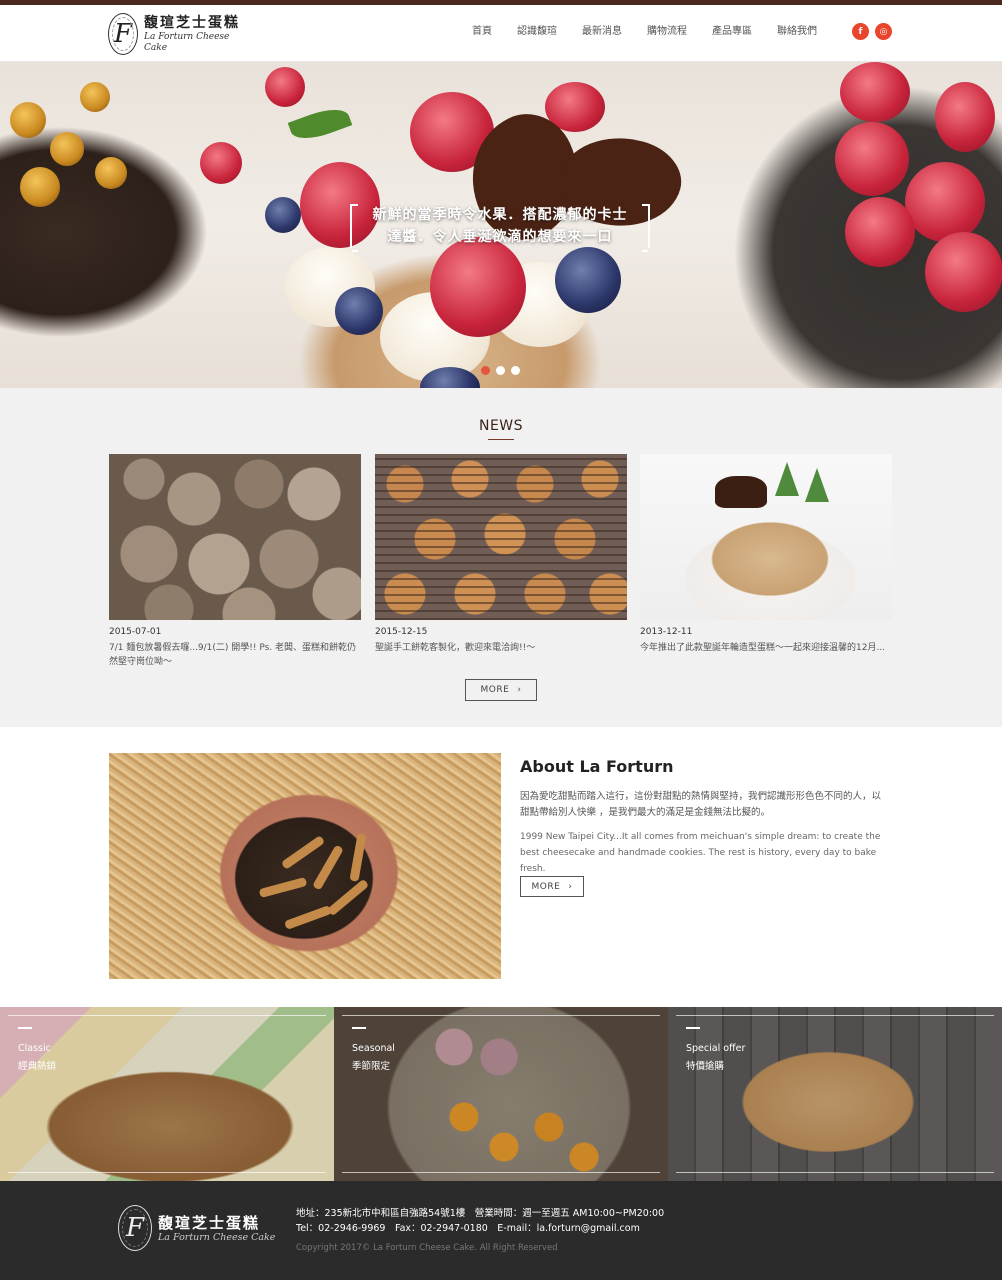 This screenshot has height=1280, width=1002. I want to click on social-links: f ◎, so click(875, 31).